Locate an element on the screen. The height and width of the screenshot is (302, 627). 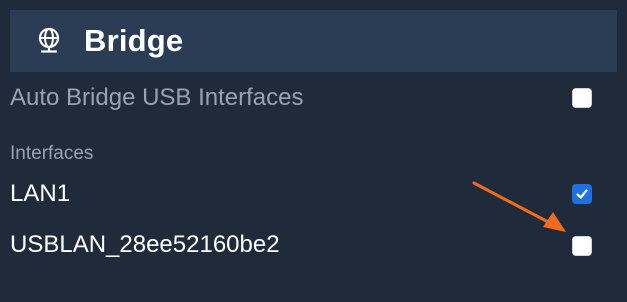
interface-checkbox-usblan is located at coordinates (582, 246).